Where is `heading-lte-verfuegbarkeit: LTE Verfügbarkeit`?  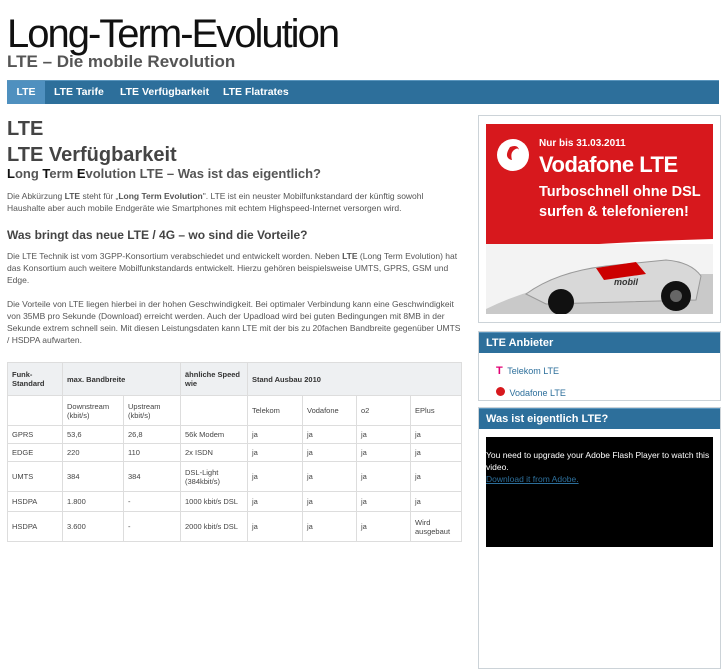
heading-lte-verfuegbarkeit: LTE Verfügbarkeit is located at coordinates (92, 155).